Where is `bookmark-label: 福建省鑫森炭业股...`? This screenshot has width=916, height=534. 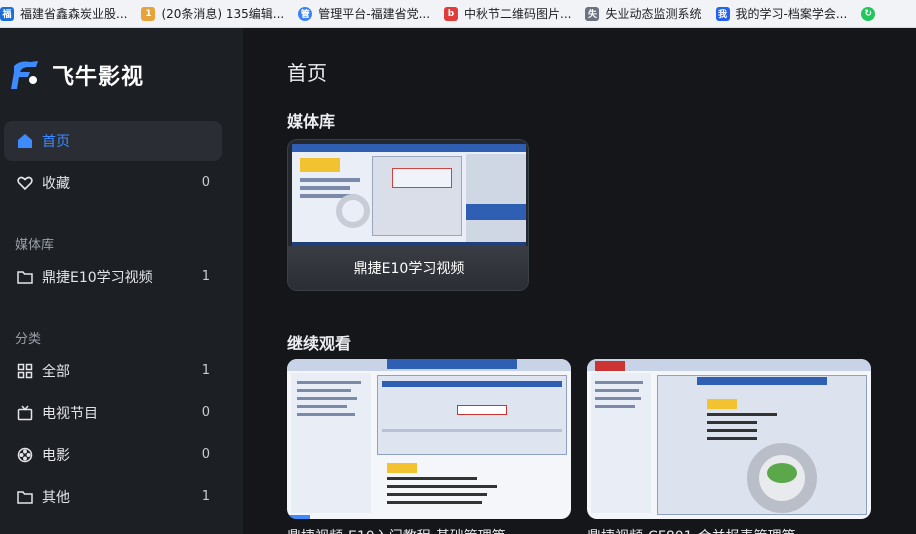 bookmark-label: 福建省鑫森炭业股... is located at coordinates (74, 14).